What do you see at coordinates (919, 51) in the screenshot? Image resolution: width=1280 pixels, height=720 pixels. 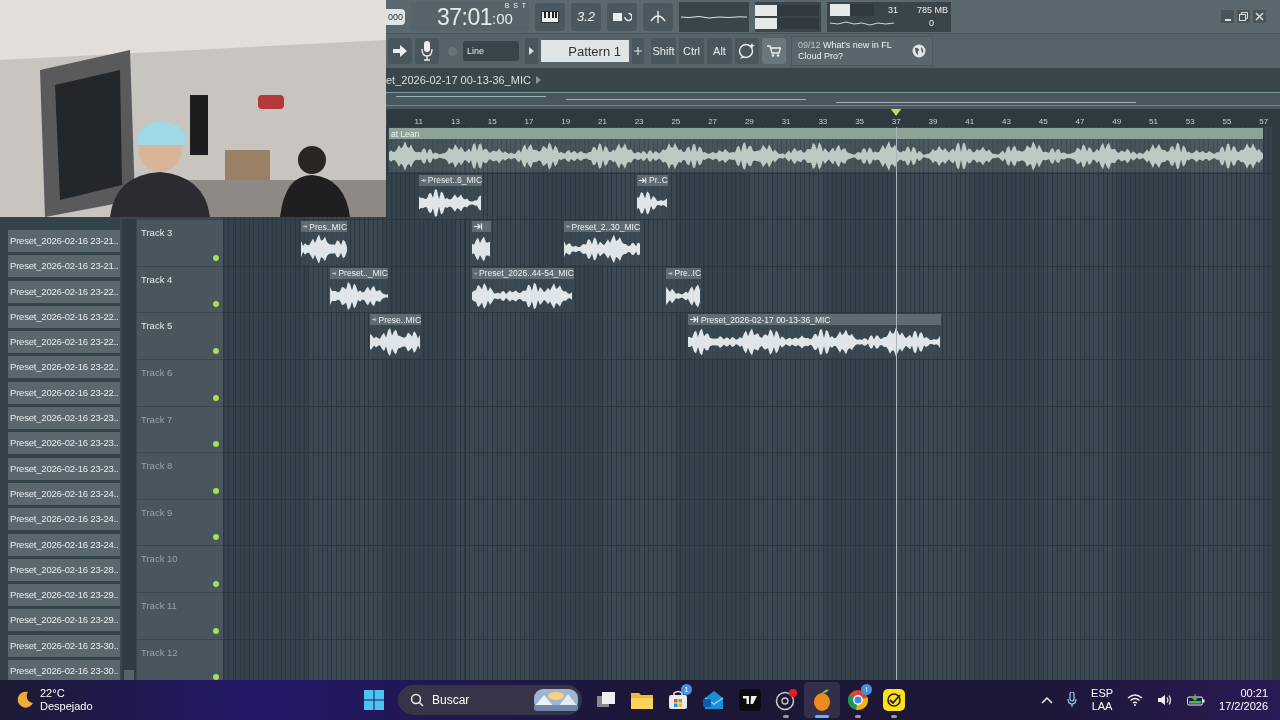 I see `globe-icon` at bounding box center [919, 51].